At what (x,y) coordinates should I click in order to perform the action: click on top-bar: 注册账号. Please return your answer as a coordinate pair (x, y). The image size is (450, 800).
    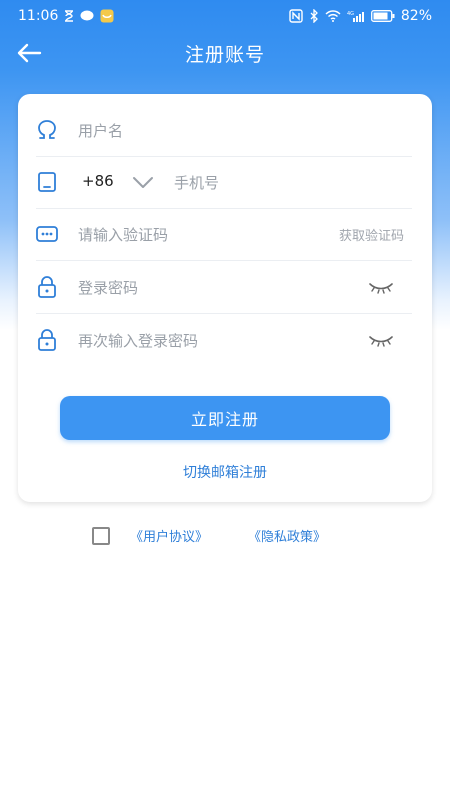
    Looking at the image, I should click on (225, 52).